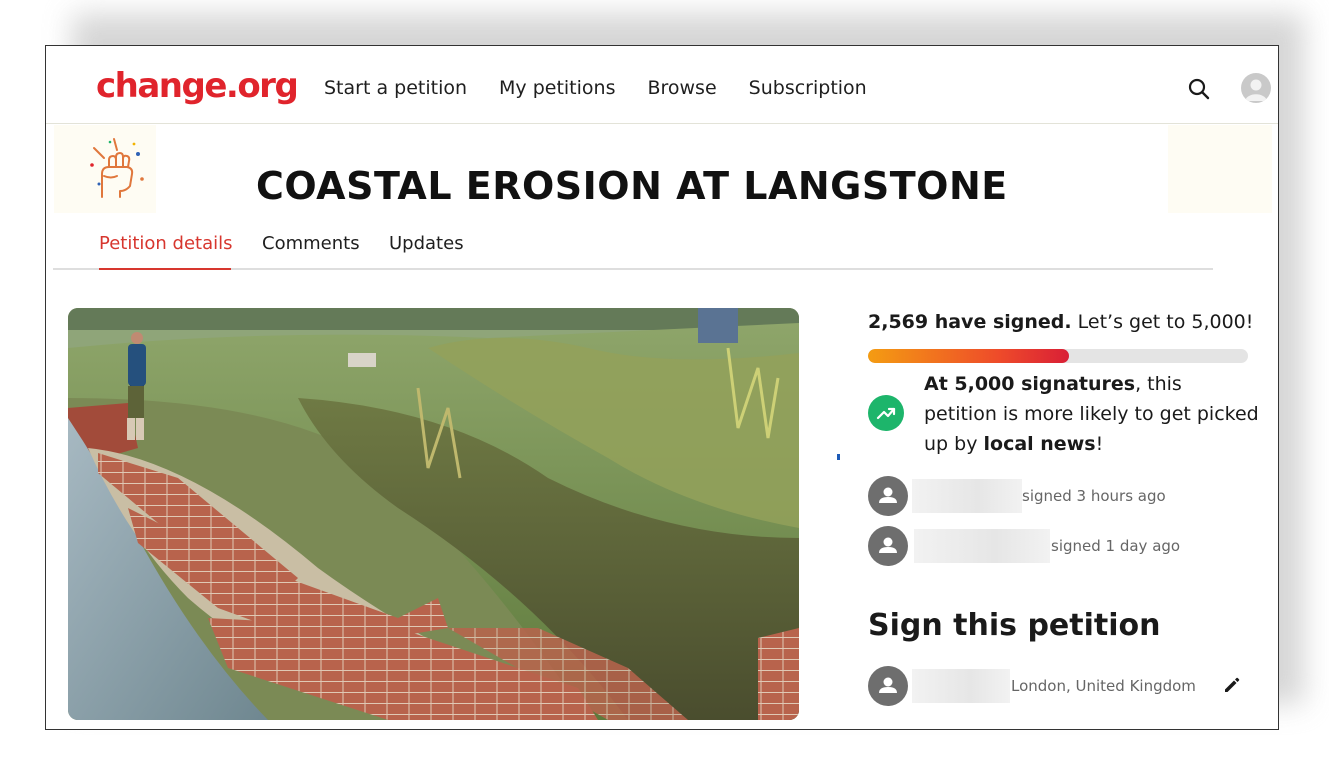 Image resolution: width=1329 pixels, height=762 pixels. Describe the element at coordinates (1232, 685) in the screenshot. I see `pencil-icon` at that location.